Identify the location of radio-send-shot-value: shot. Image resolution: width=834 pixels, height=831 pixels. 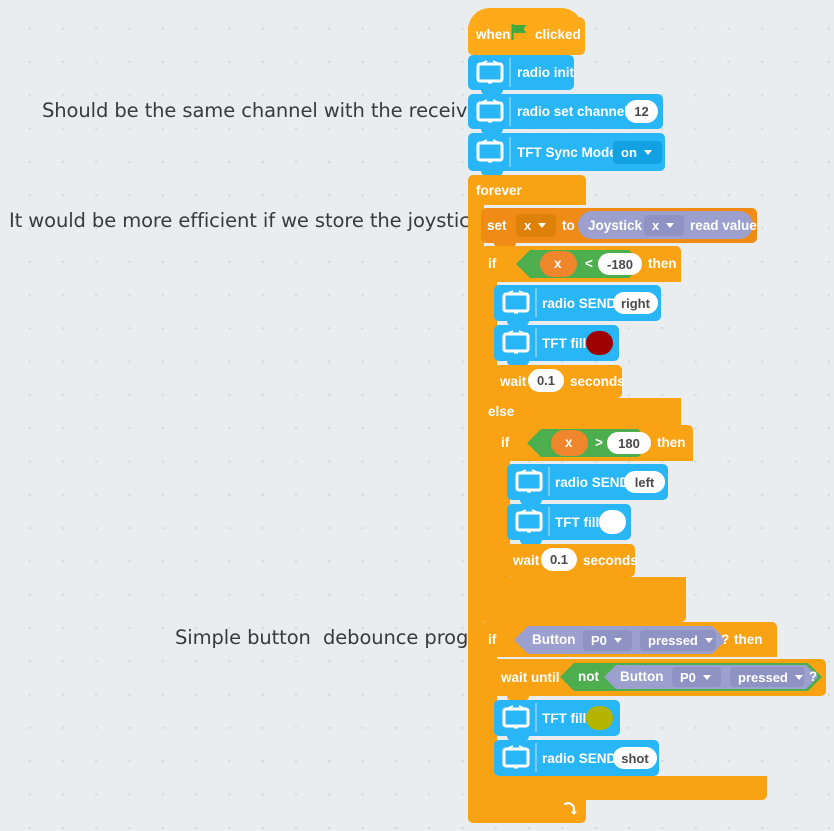
(635, 758).